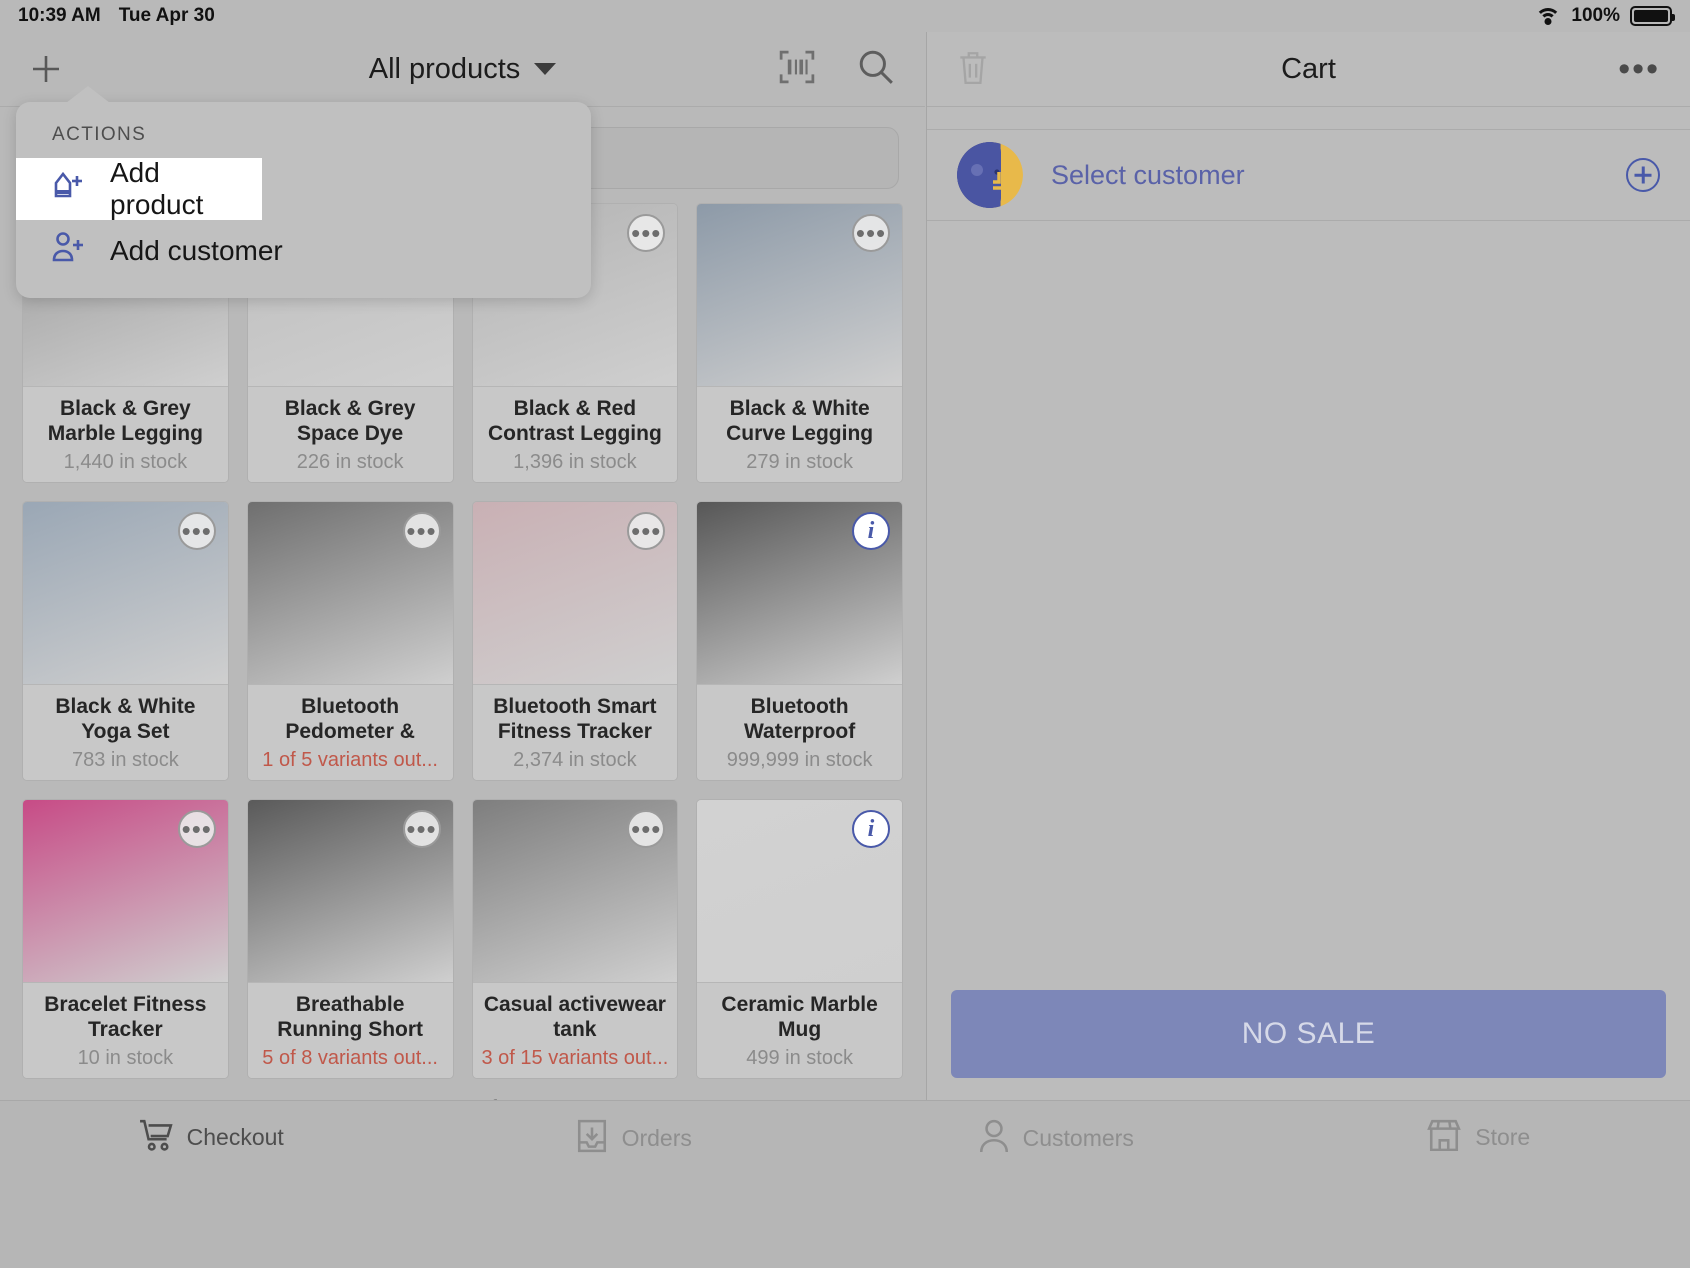 The image size is (1690, 1268). What do you see at coordinates (797, 69) in the screenshot?
I see `barcode-scan-icon` at bounding box center [797, 69].